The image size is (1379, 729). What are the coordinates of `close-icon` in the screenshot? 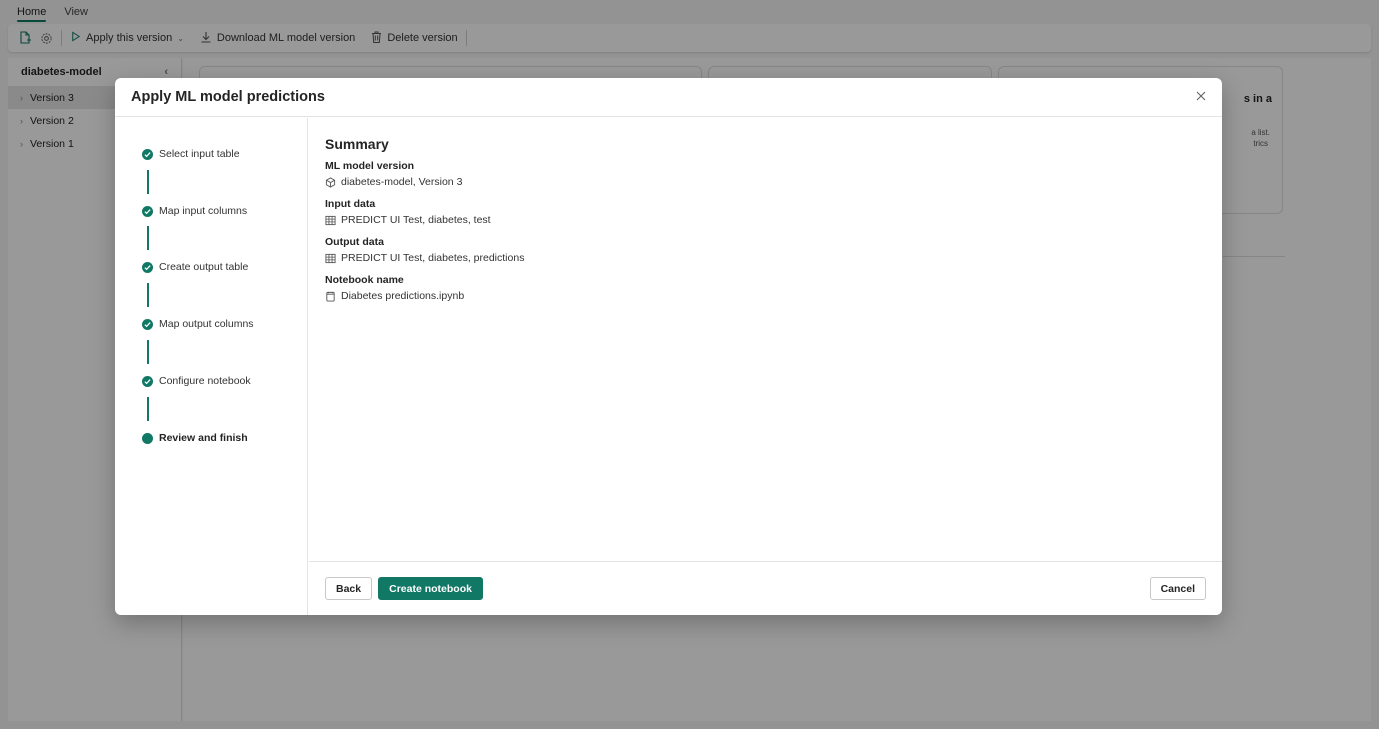 It's located at (1201, 96).